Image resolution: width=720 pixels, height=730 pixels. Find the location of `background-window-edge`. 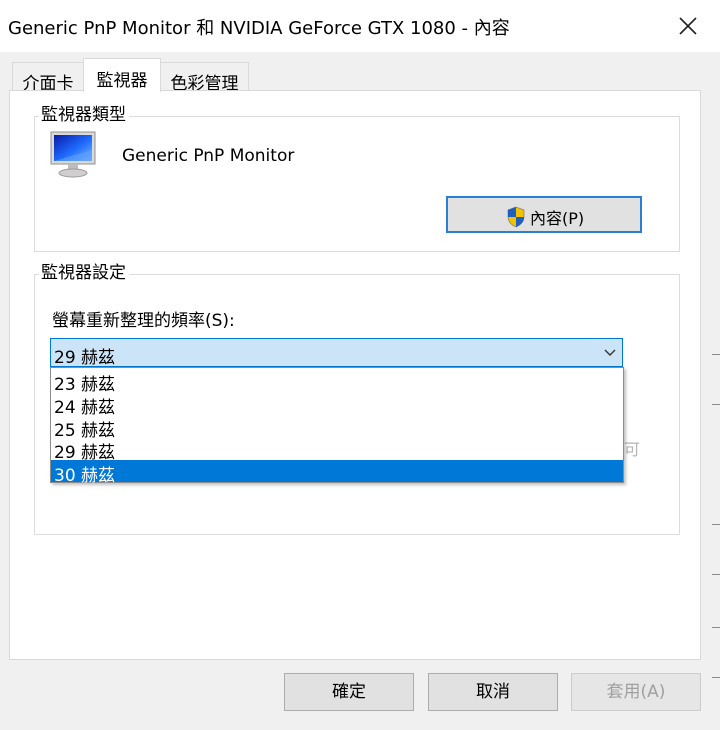

background-window-edge is located at coordinates (716, 391).